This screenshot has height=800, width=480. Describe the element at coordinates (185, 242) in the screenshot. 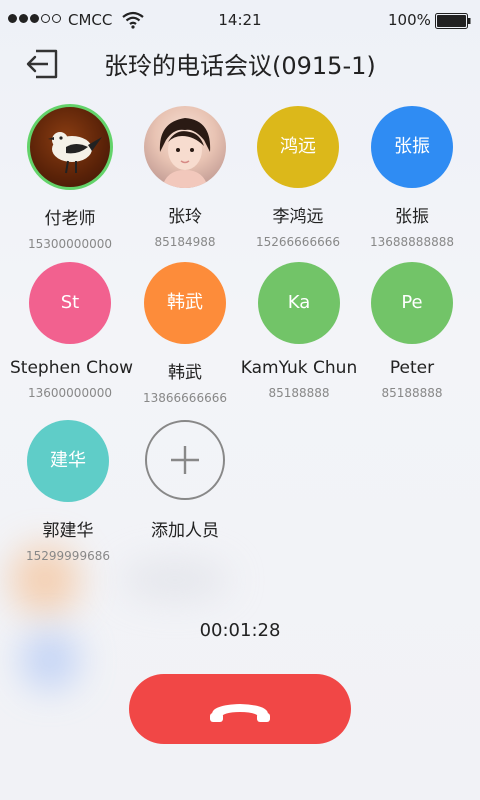

I see `participant-number: 85184988` at that location.